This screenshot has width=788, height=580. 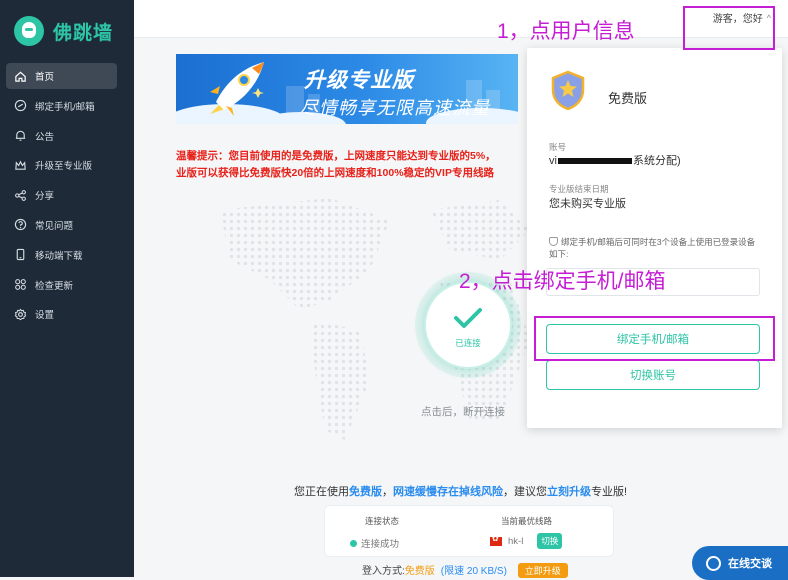 I want to click on upgrade-suggestion: 您正在使用免费版，网速缓慢存在掉线风险，建议您立刻升级专业版!, so click(x=460, y=491).